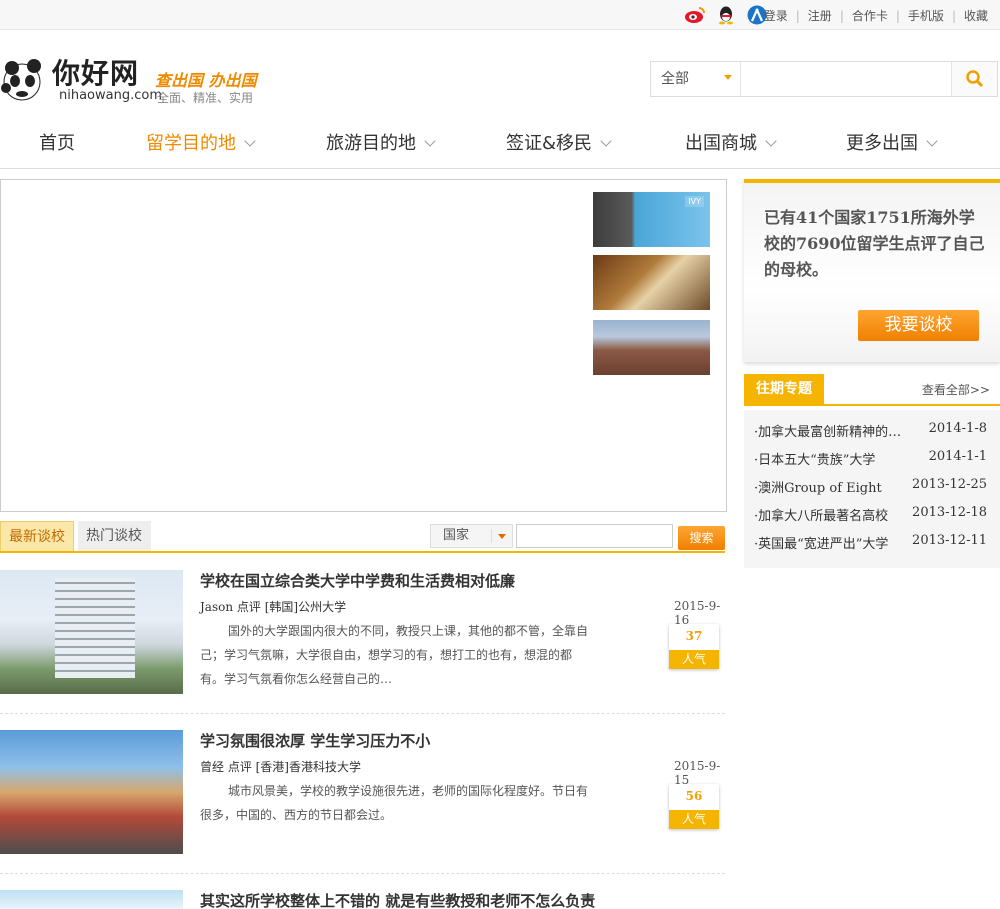 The height and width of the screenshot is (909, 1000). Describe the element at coordinates (315, 740) in the screenshot. I see `review-title: 学习氛围很浓厚 学生学习压力不小` at that location.